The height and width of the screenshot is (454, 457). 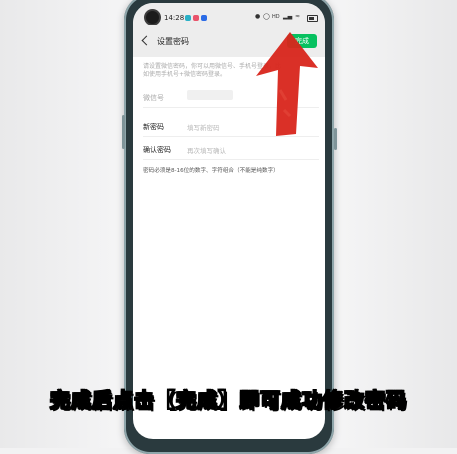 I want to click on new-password-input: 填写新密码, so click(x=203, y=127).